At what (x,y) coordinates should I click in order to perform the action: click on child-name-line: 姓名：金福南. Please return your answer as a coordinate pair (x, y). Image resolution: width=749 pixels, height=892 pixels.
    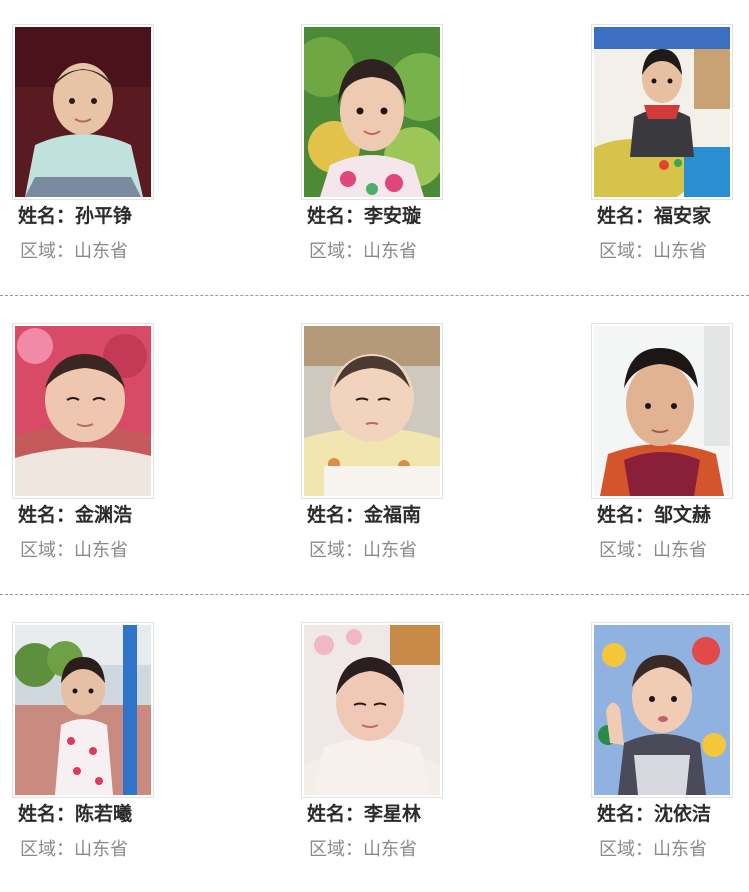
    Looking at the image, I should click on (364, 515).